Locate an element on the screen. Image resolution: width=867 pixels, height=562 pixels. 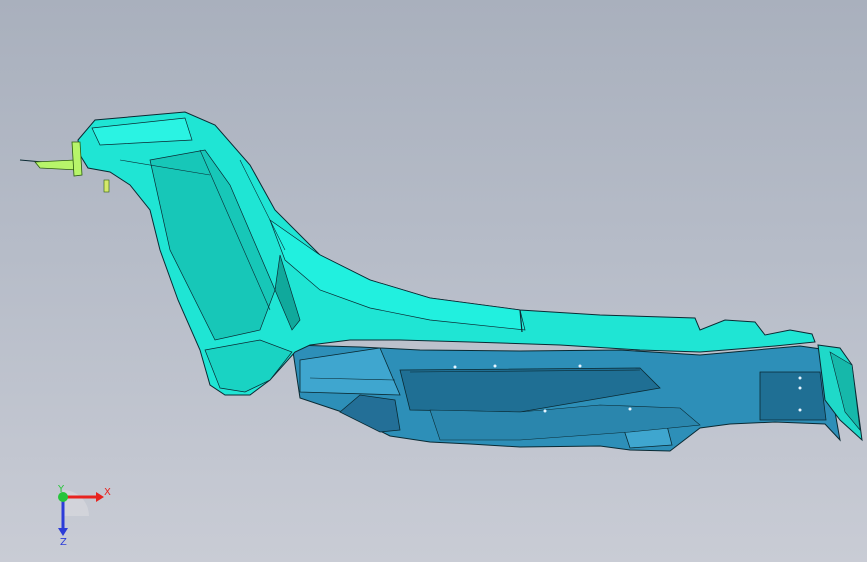
x-axis-arrowhead is located at coordinates (100, 497).